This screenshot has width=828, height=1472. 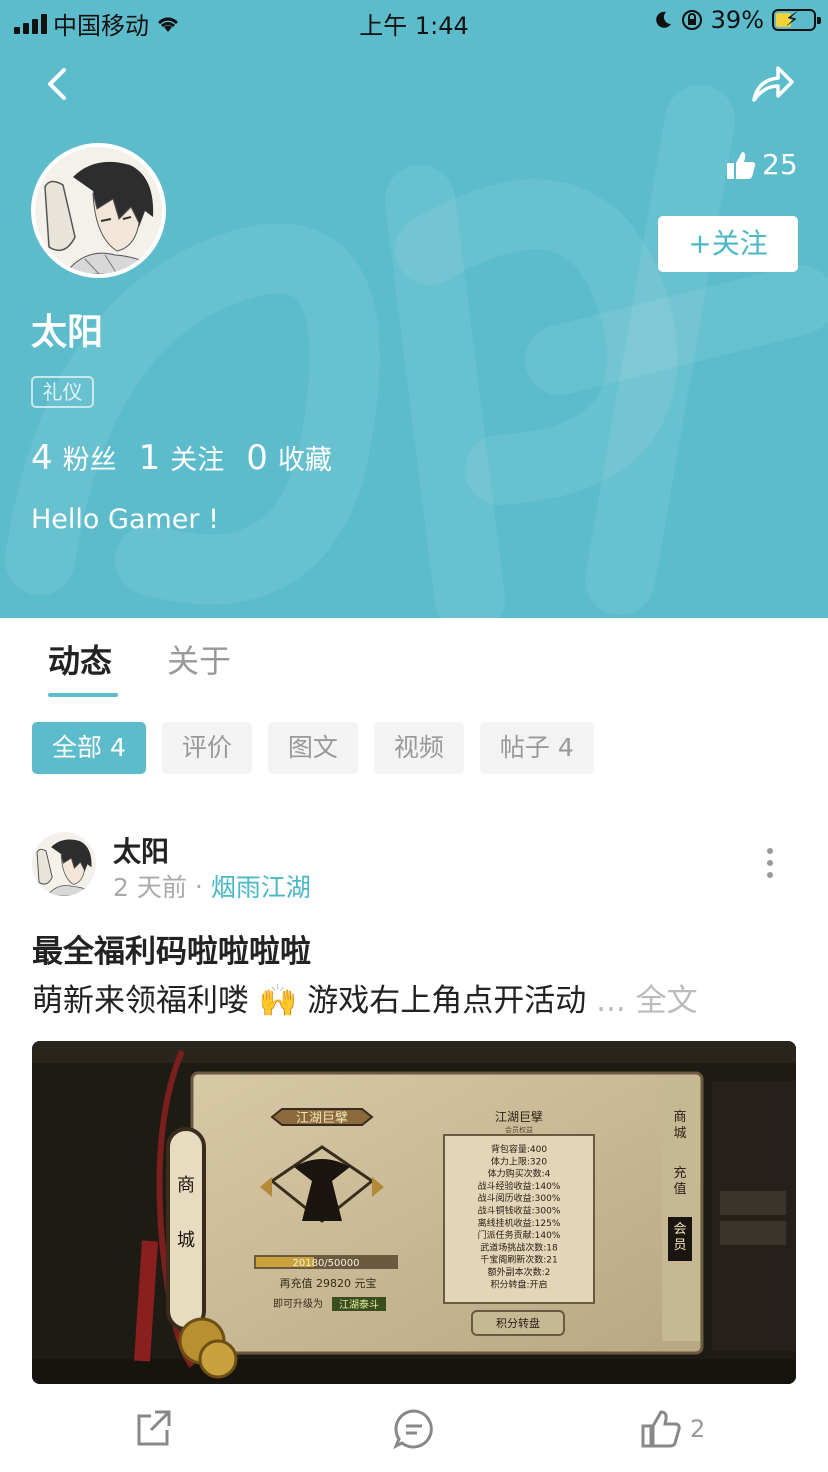 I want to click on benefit-line: 武道场挑战次数:18, so click(x=519, y=1247).